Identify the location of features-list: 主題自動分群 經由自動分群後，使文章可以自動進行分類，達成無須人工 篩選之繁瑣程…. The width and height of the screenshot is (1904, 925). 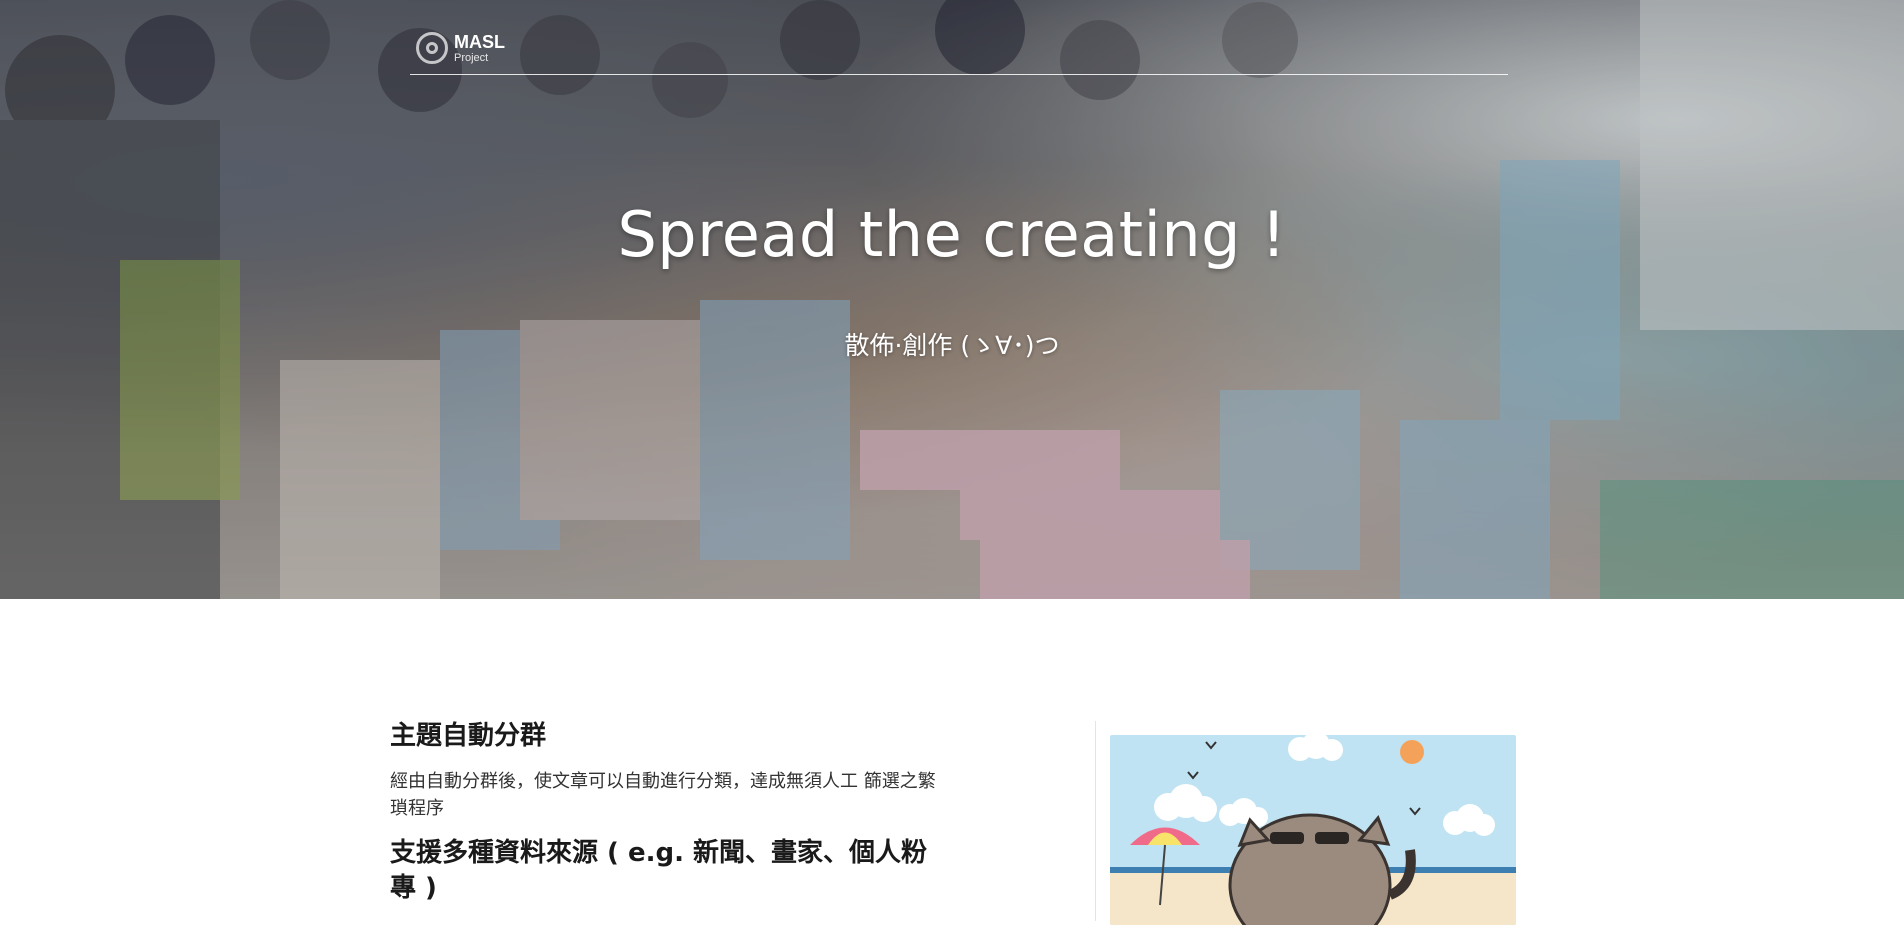
(670, 812).